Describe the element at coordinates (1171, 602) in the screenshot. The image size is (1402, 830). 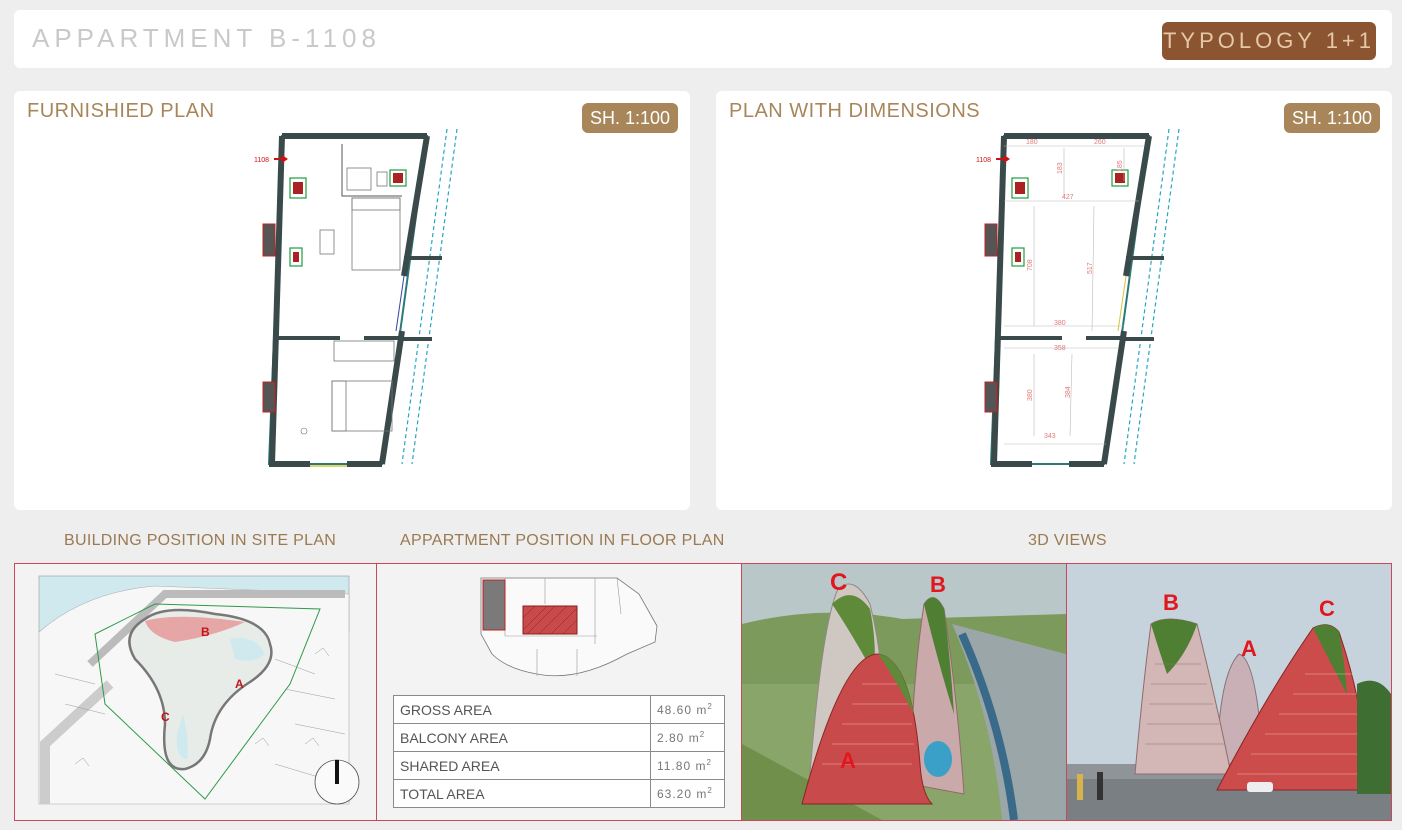
I see `view2-label-b: B` at that location.